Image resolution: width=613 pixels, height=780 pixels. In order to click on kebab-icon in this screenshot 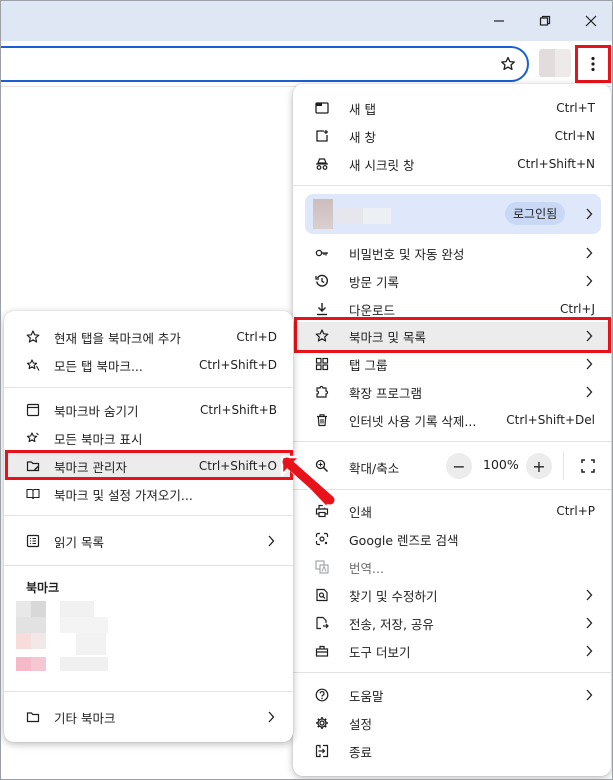, I will do `click(593, 64)`.